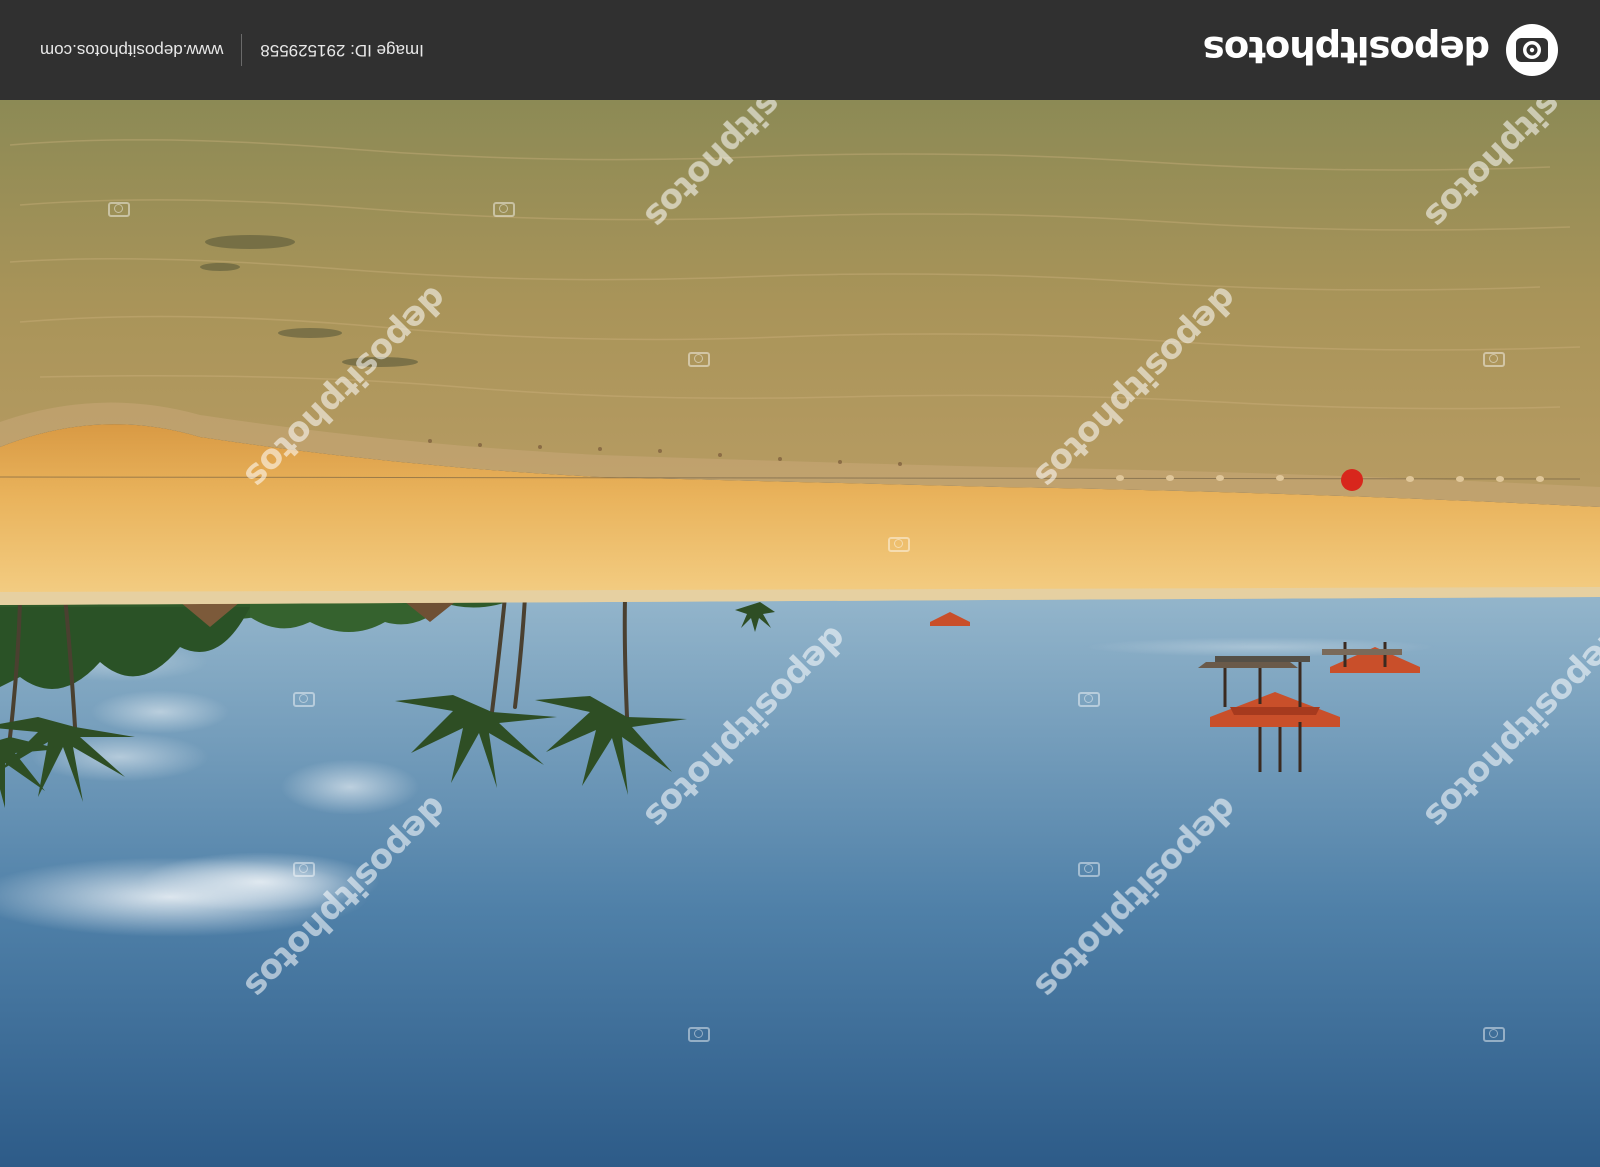 The height and width of the screenshot is (1167, 1600). What do you see at coordinates (1352, 480) in the screenshot?
I see `red-buoy` at bounding box center [1352, 480].